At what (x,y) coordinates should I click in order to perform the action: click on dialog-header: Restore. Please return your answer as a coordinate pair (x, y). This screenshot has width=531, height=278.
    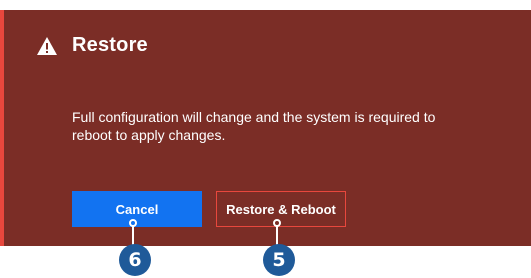
    Looking at the image, I should click on (92, 45).